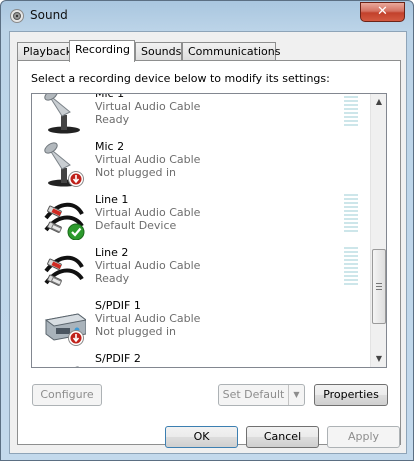  Describe the element at coordinates (118, 358) in the screenshot. I see `device-name: S/PDIF 2` at that location.